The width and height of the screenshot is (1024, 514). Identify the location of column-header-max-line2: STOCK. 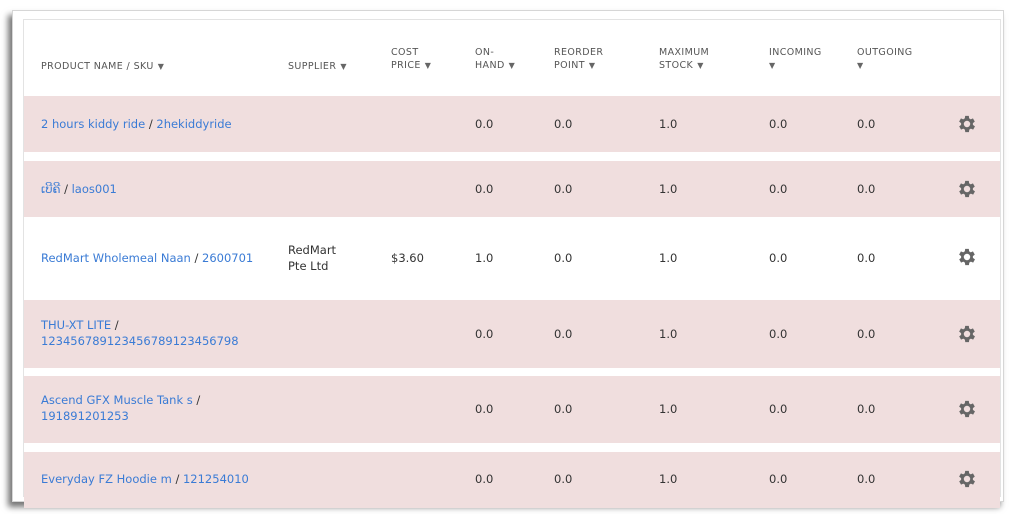
(676, 65).